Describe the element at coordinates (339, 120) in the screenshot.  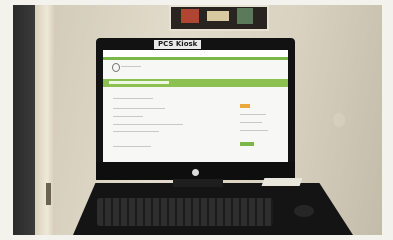
I see `wall-fixture` at that location.